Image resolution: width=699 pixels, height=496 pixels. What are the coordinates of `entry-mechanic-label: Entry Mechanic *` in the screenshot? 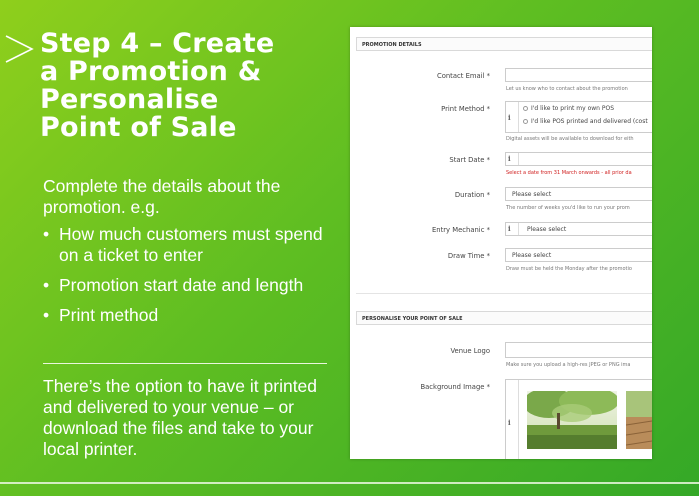 It's located at (461, 230).